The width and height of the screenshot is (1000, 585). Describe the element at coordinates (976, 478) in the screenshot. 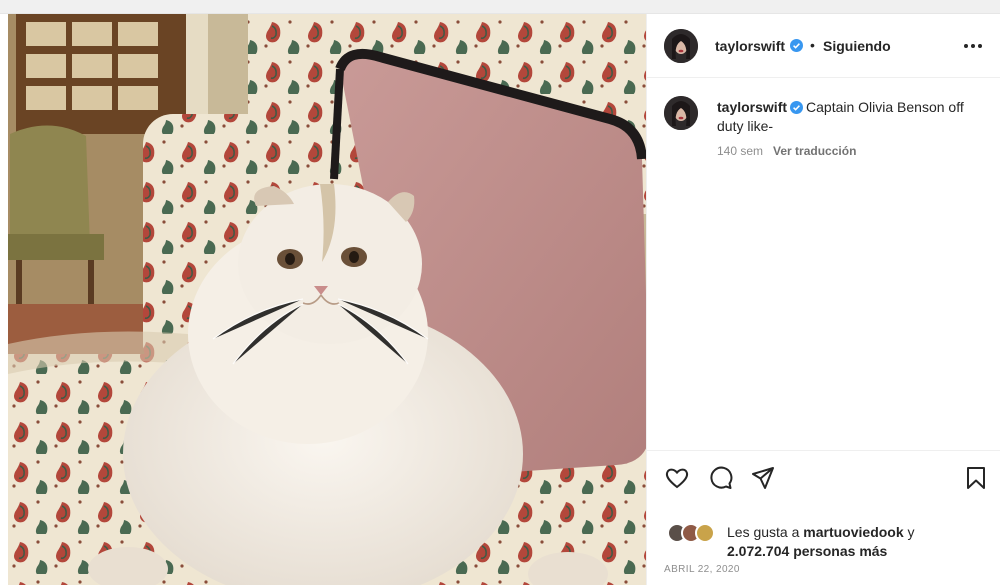

I see `bookmark-icon` at that location.